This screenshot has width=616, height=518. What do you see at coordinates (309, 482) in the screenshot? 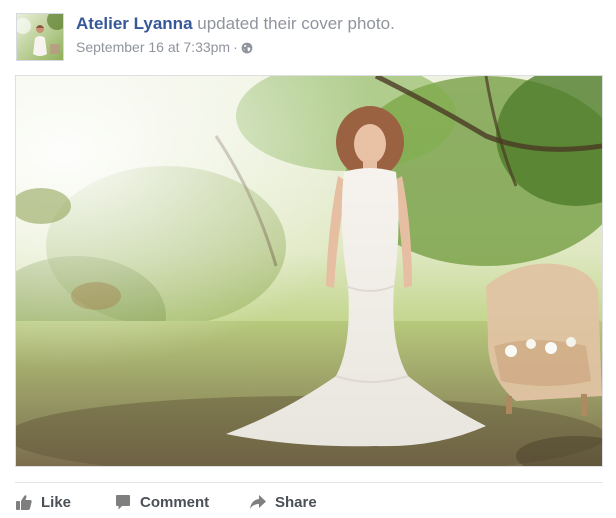
I see `actions-divider` at bounding box center [309, 482].